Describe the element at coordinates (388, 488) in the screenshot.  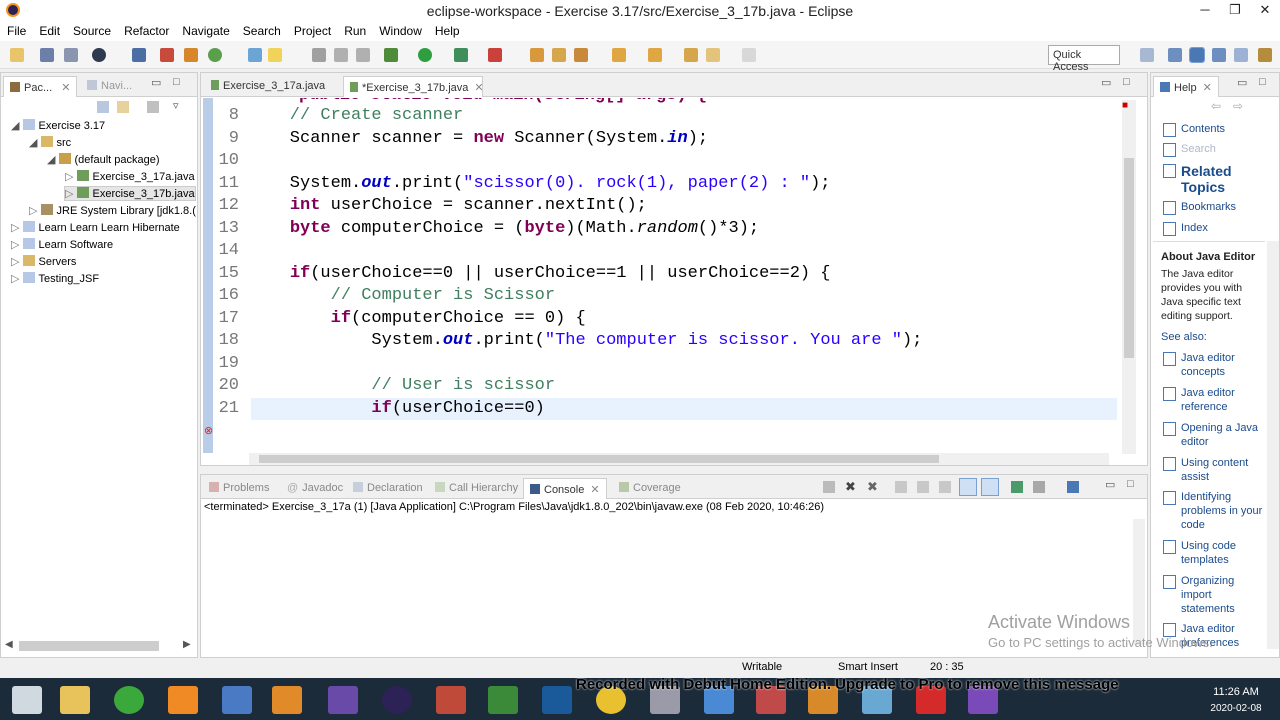
I see `tab-declaration: Declaration` at that location.